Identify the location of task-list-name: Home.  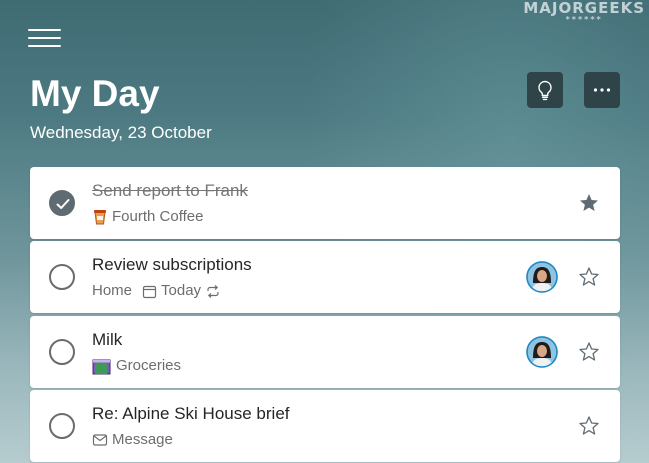
(112, 290).